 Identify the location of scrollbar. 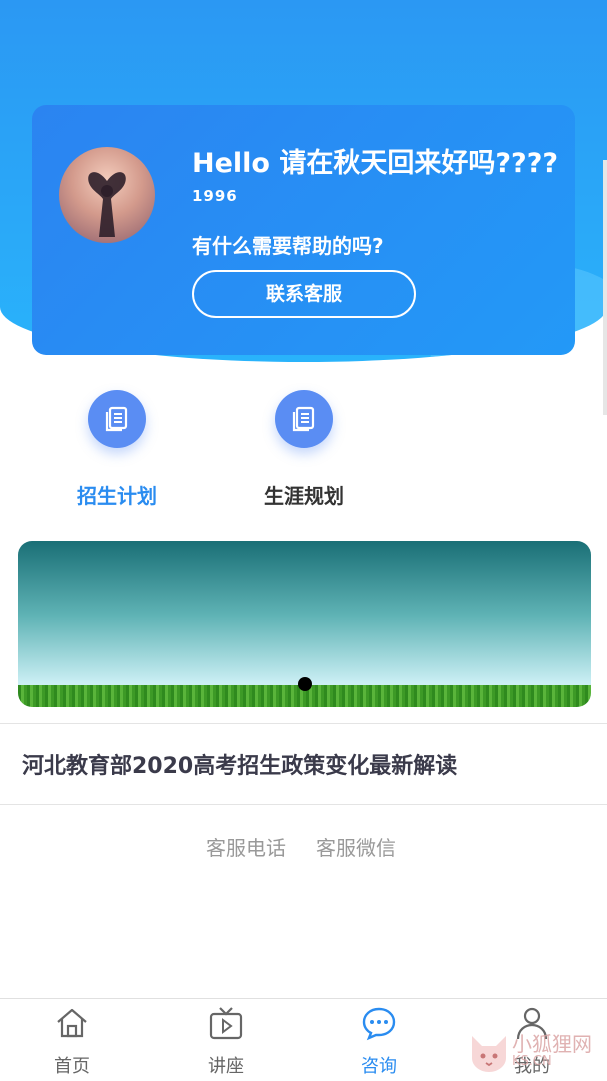
(605, 287).